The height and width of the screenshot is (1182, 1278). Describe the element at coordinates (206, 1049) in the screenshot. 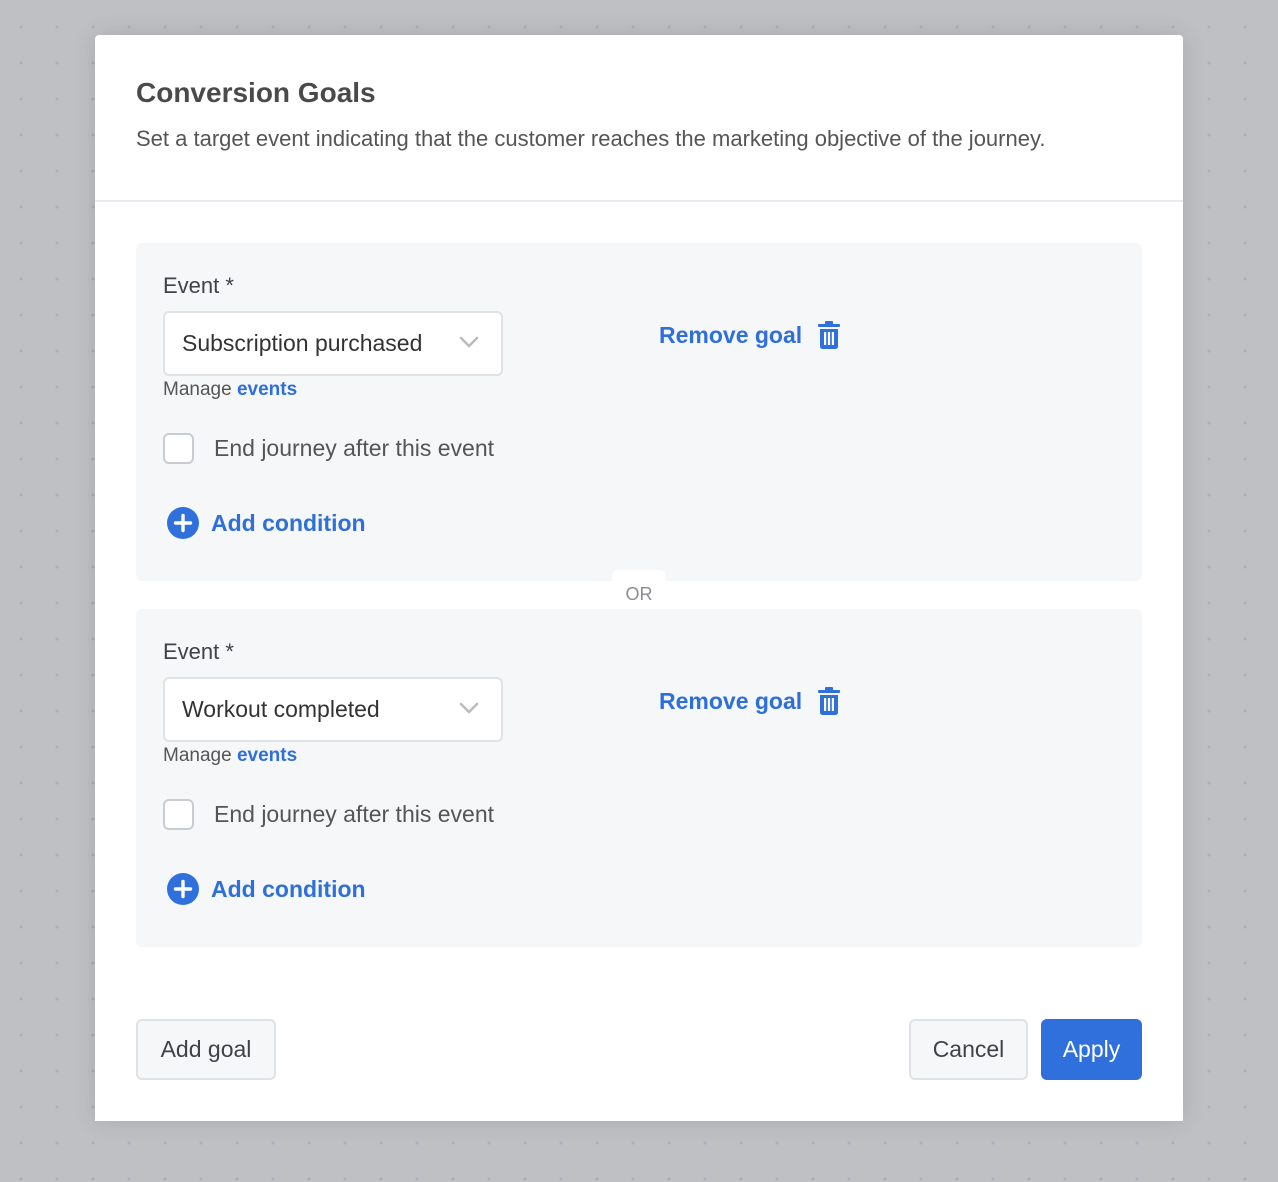

I see `add-goal-button: Add goal` at that location.